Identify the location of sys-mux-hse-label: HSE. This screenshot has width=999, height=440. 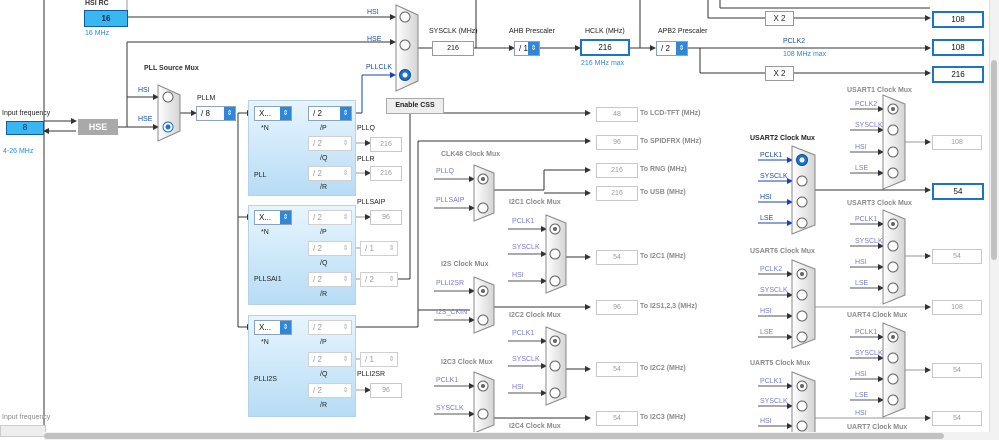
(374, 39).